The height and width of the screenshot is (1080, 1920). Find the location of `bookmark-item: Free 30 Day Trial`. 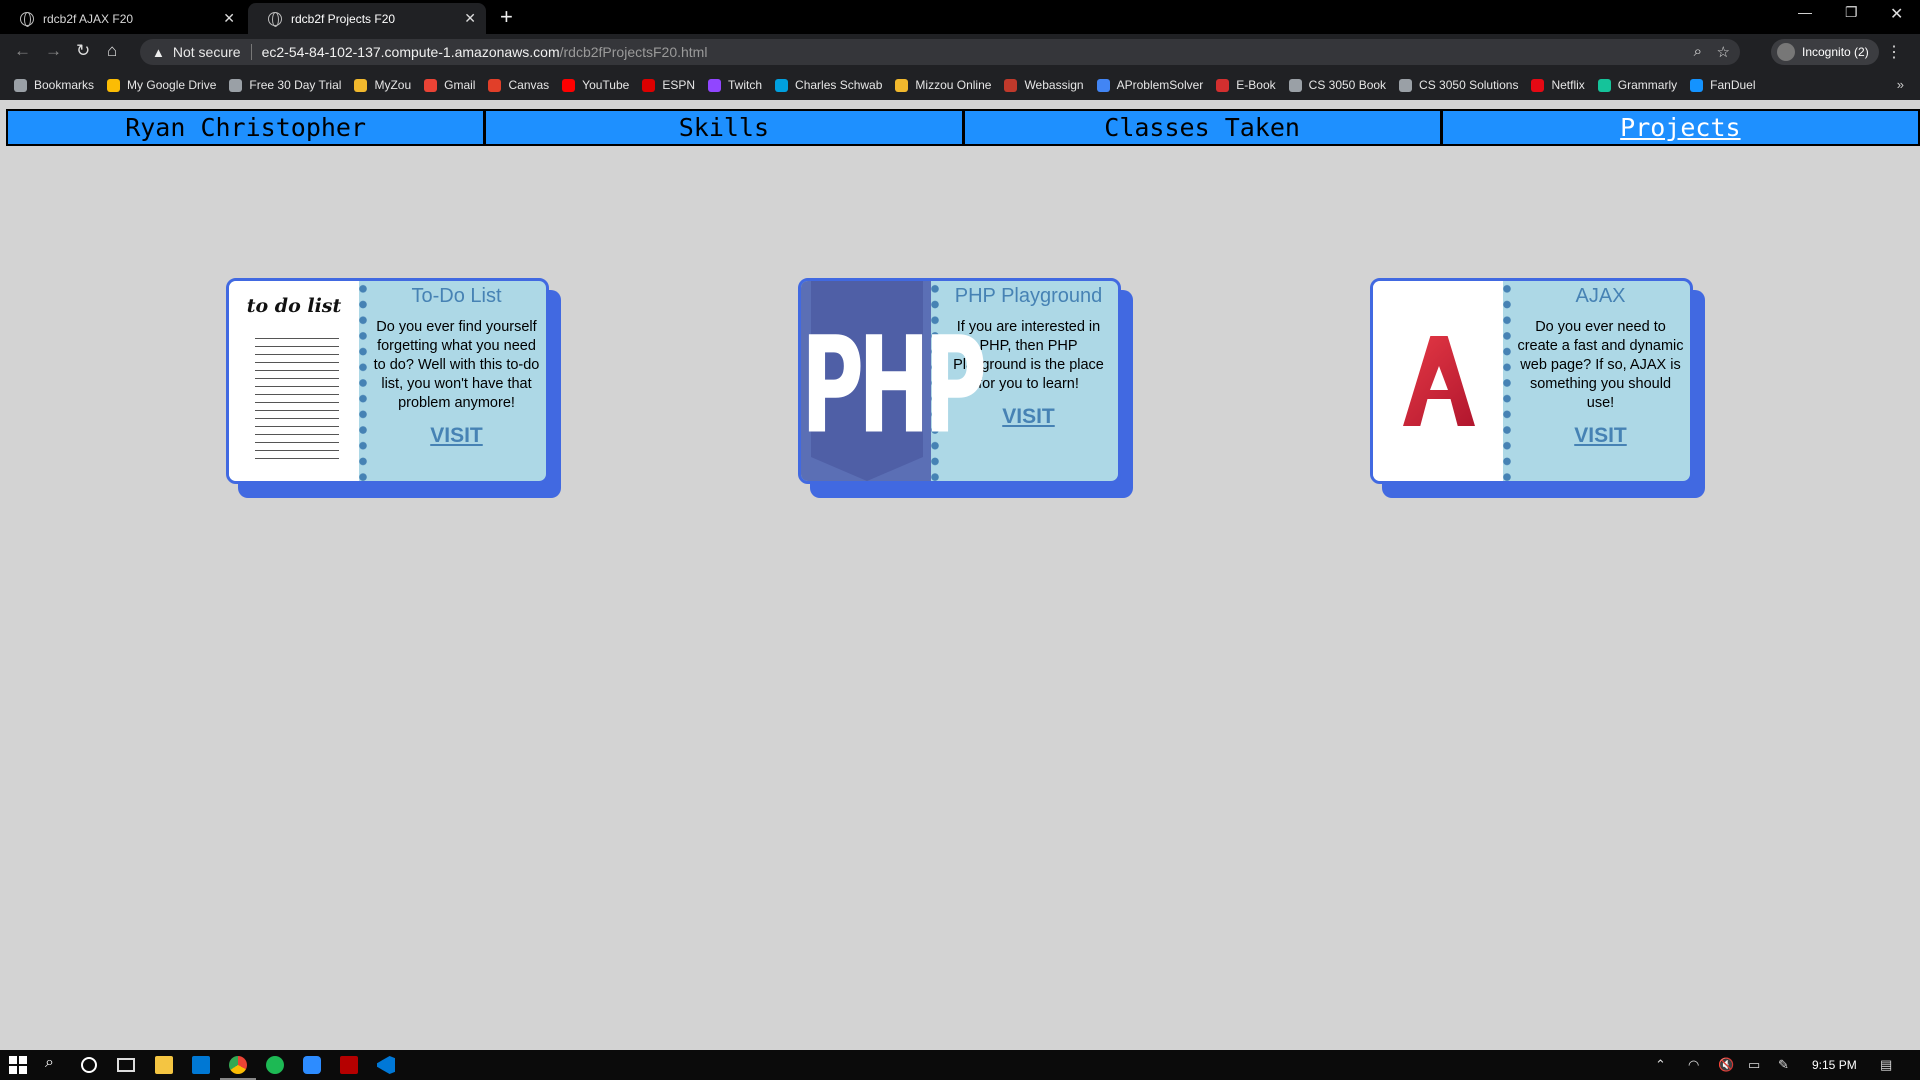

bookmark-item: Free 30 Day Trial is located at coordinates (285, 85).